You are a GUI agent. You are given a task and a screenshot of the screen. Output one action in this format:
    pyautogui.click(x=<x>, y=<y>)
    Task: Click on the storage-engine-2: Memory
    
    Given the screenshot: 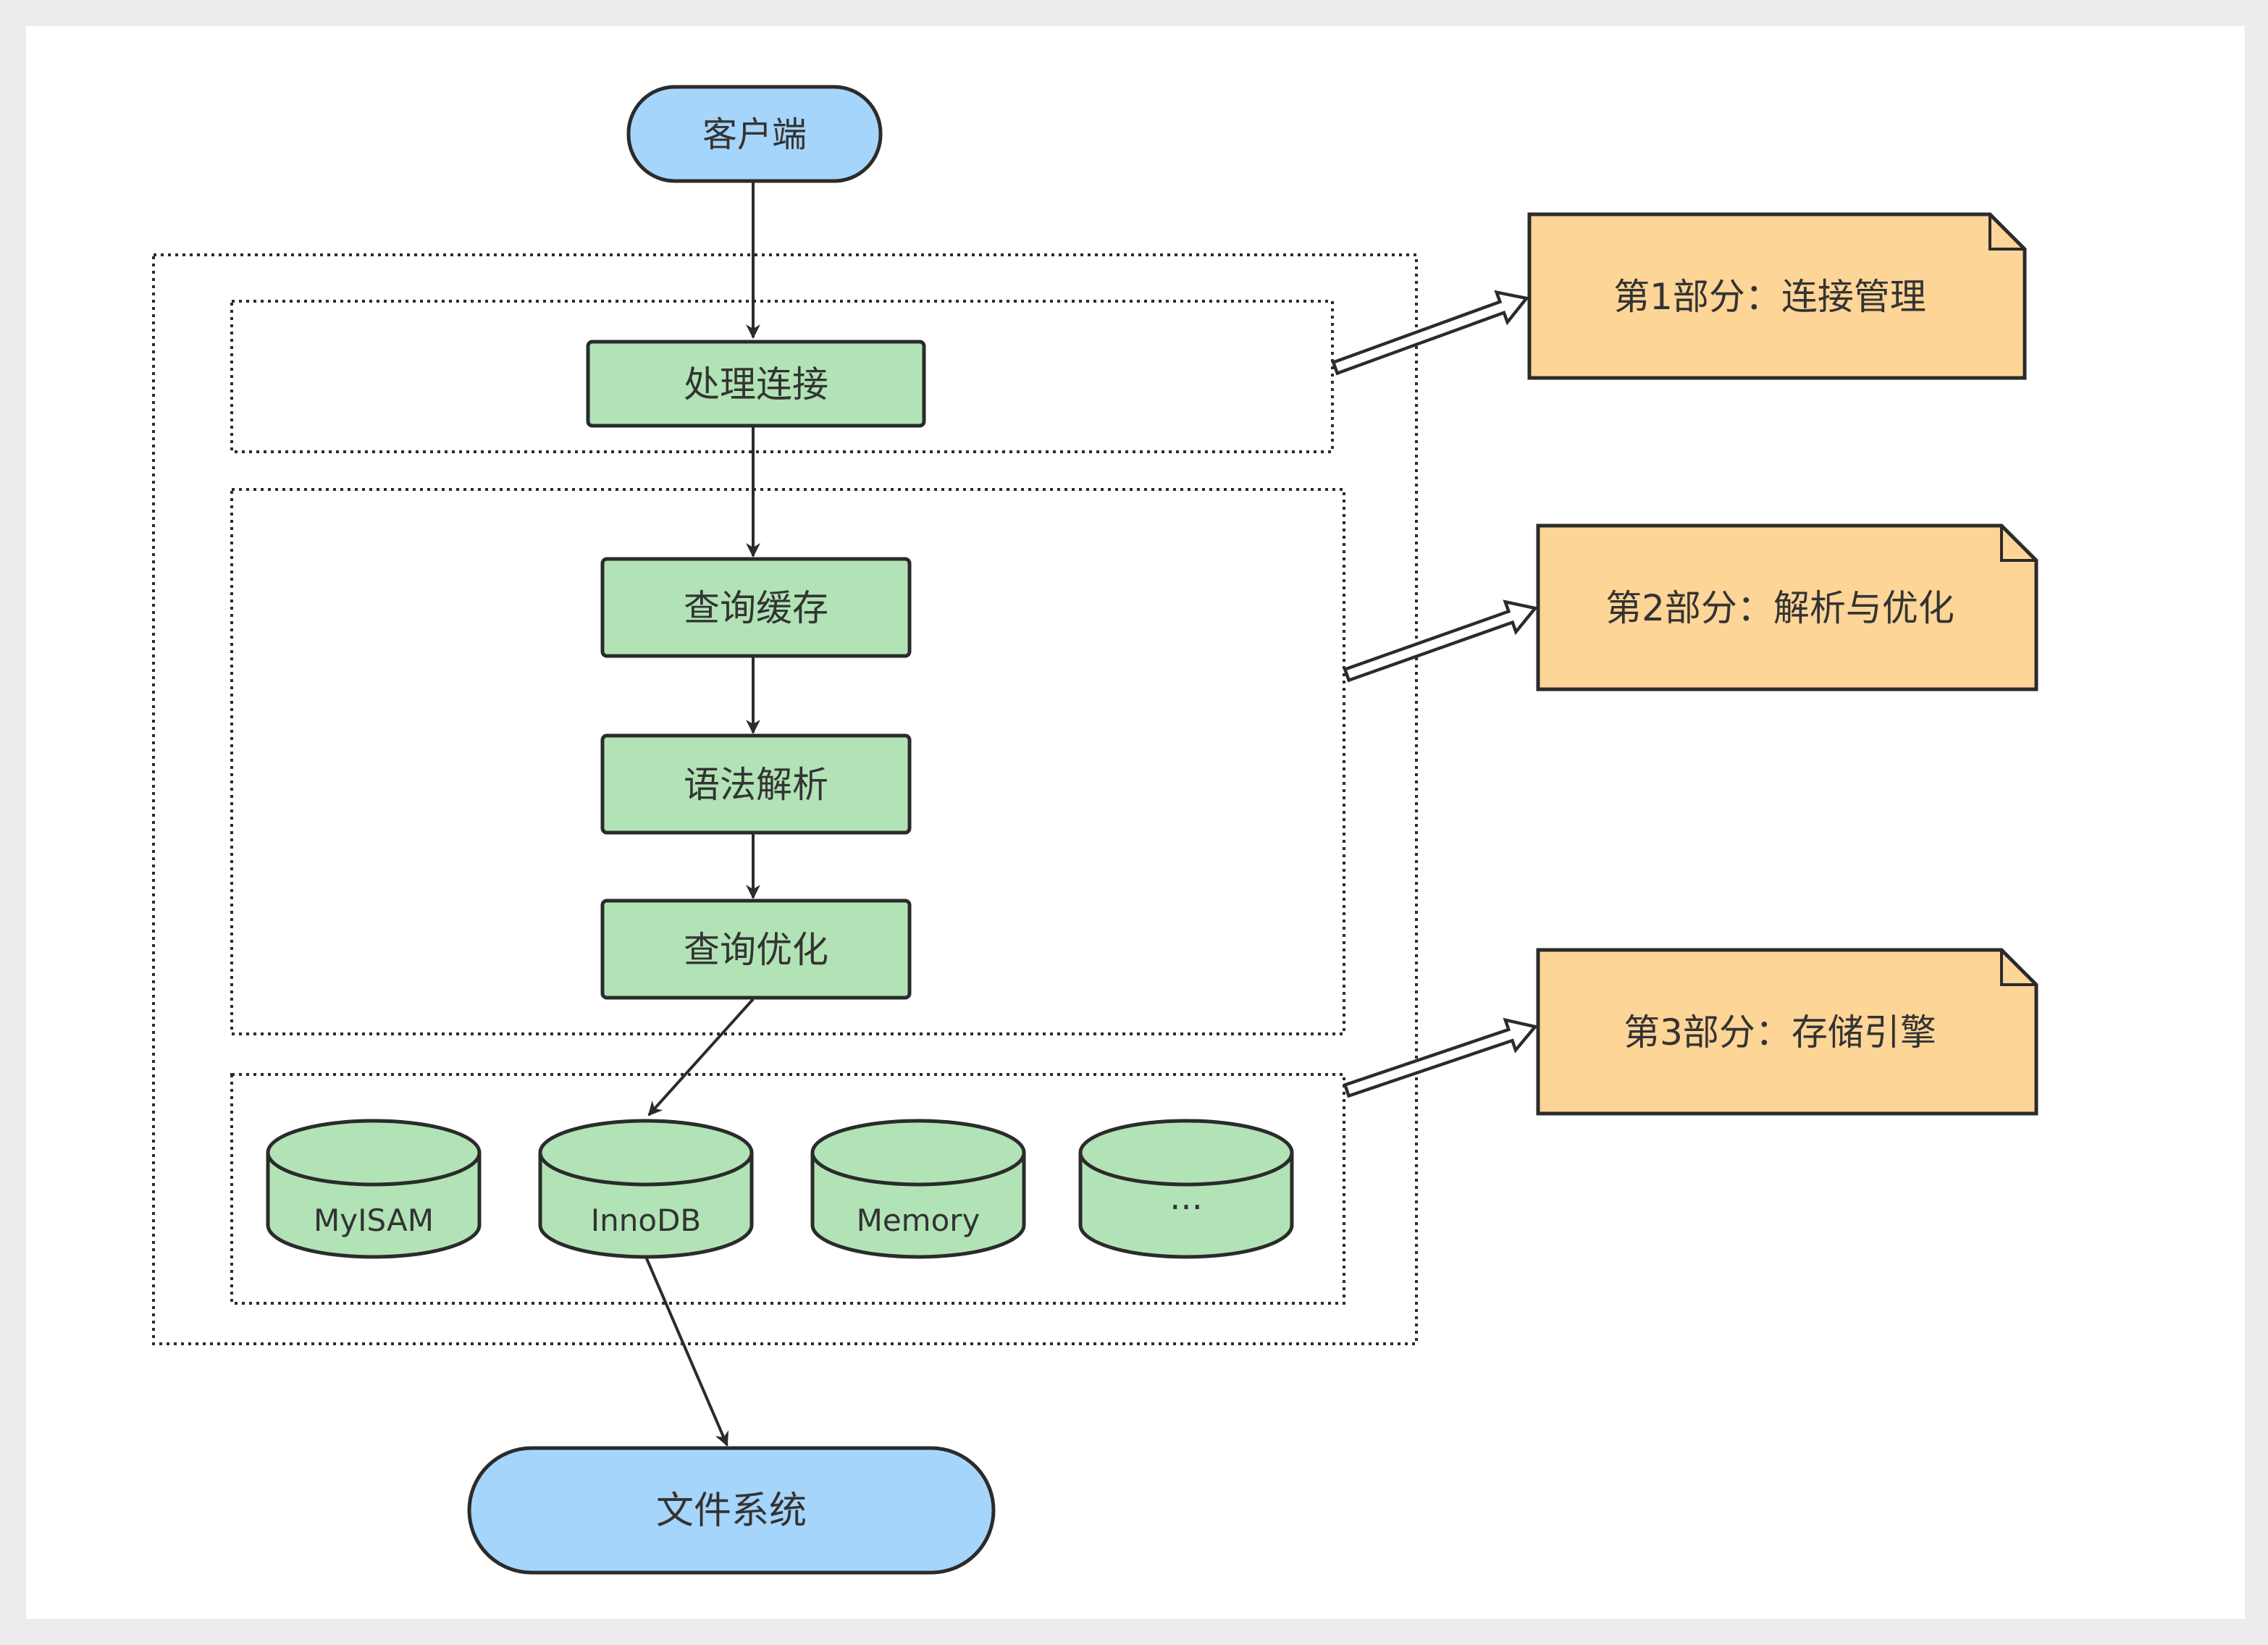 What is the action you would take?
    pyautogui.click(x=918, y=1189)
    